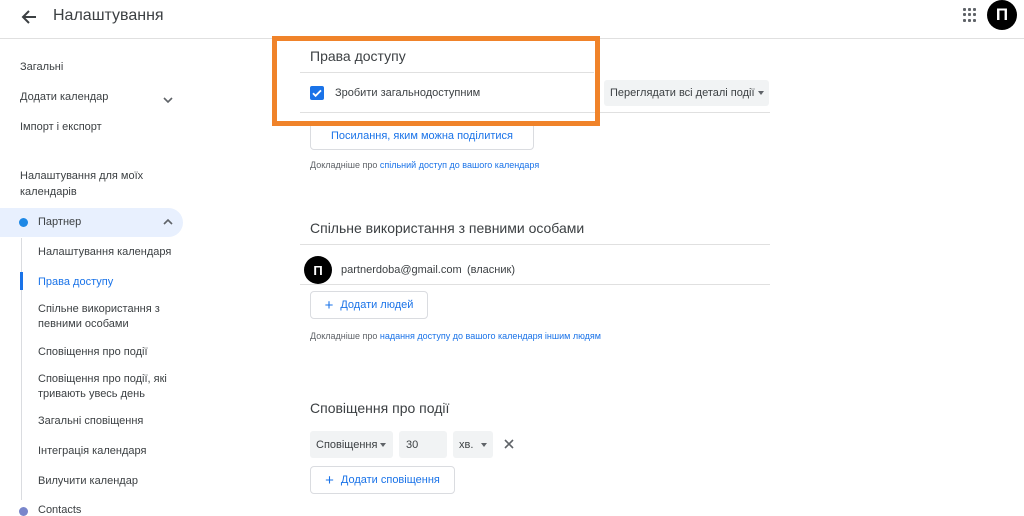  I want to click on sidebar-item-import-export: Імпорт і експорт, so click(61, 127).